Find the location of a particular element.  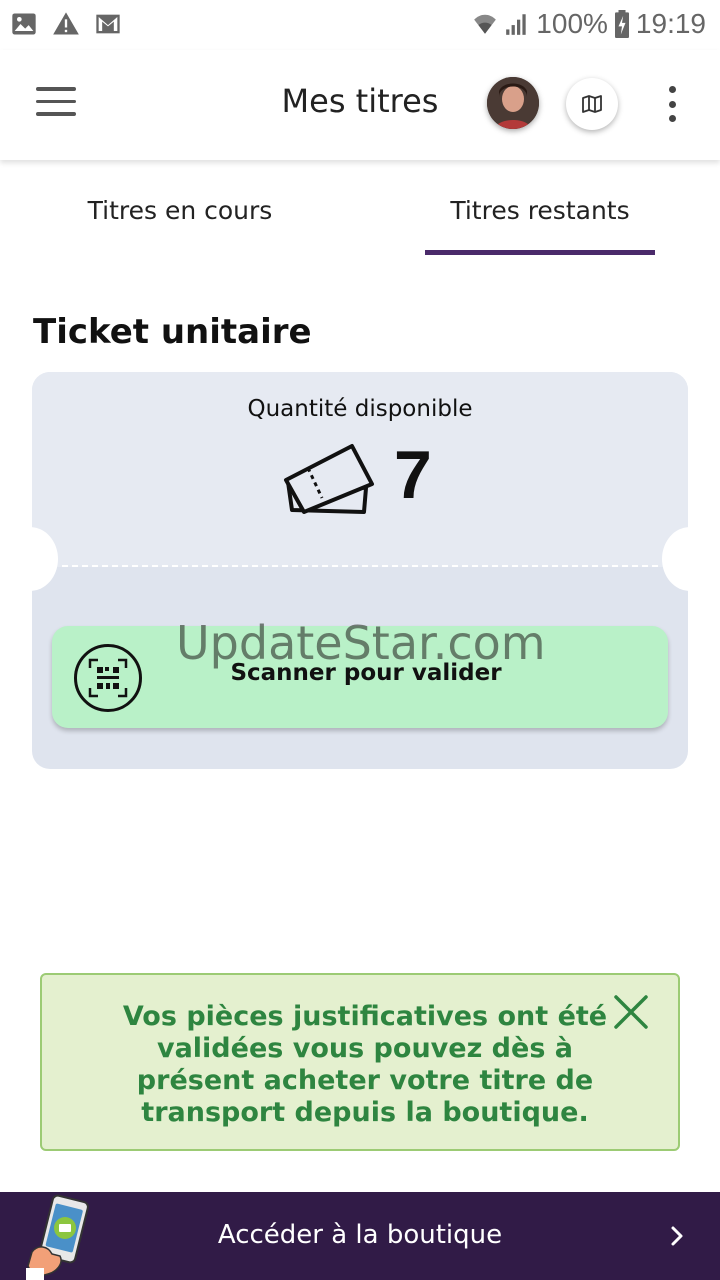

map-icon is located at coordinates (592, 104).